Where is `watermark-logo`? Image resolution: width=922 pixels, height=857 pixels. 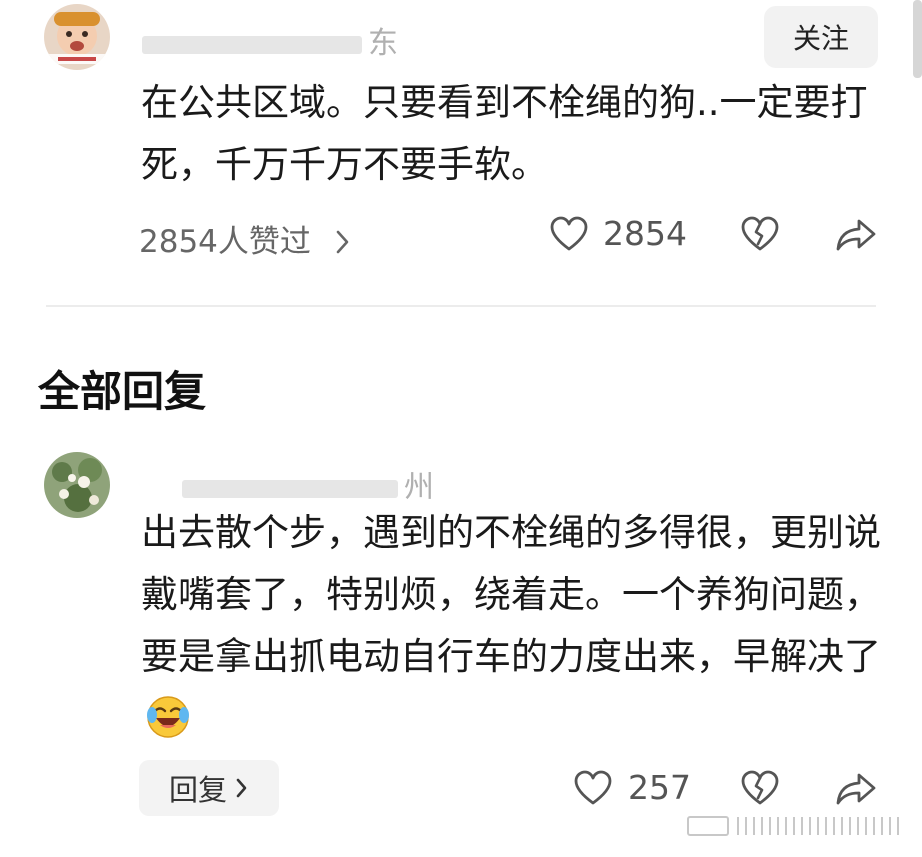
watermark-logo is located at coordinates (793, 826).